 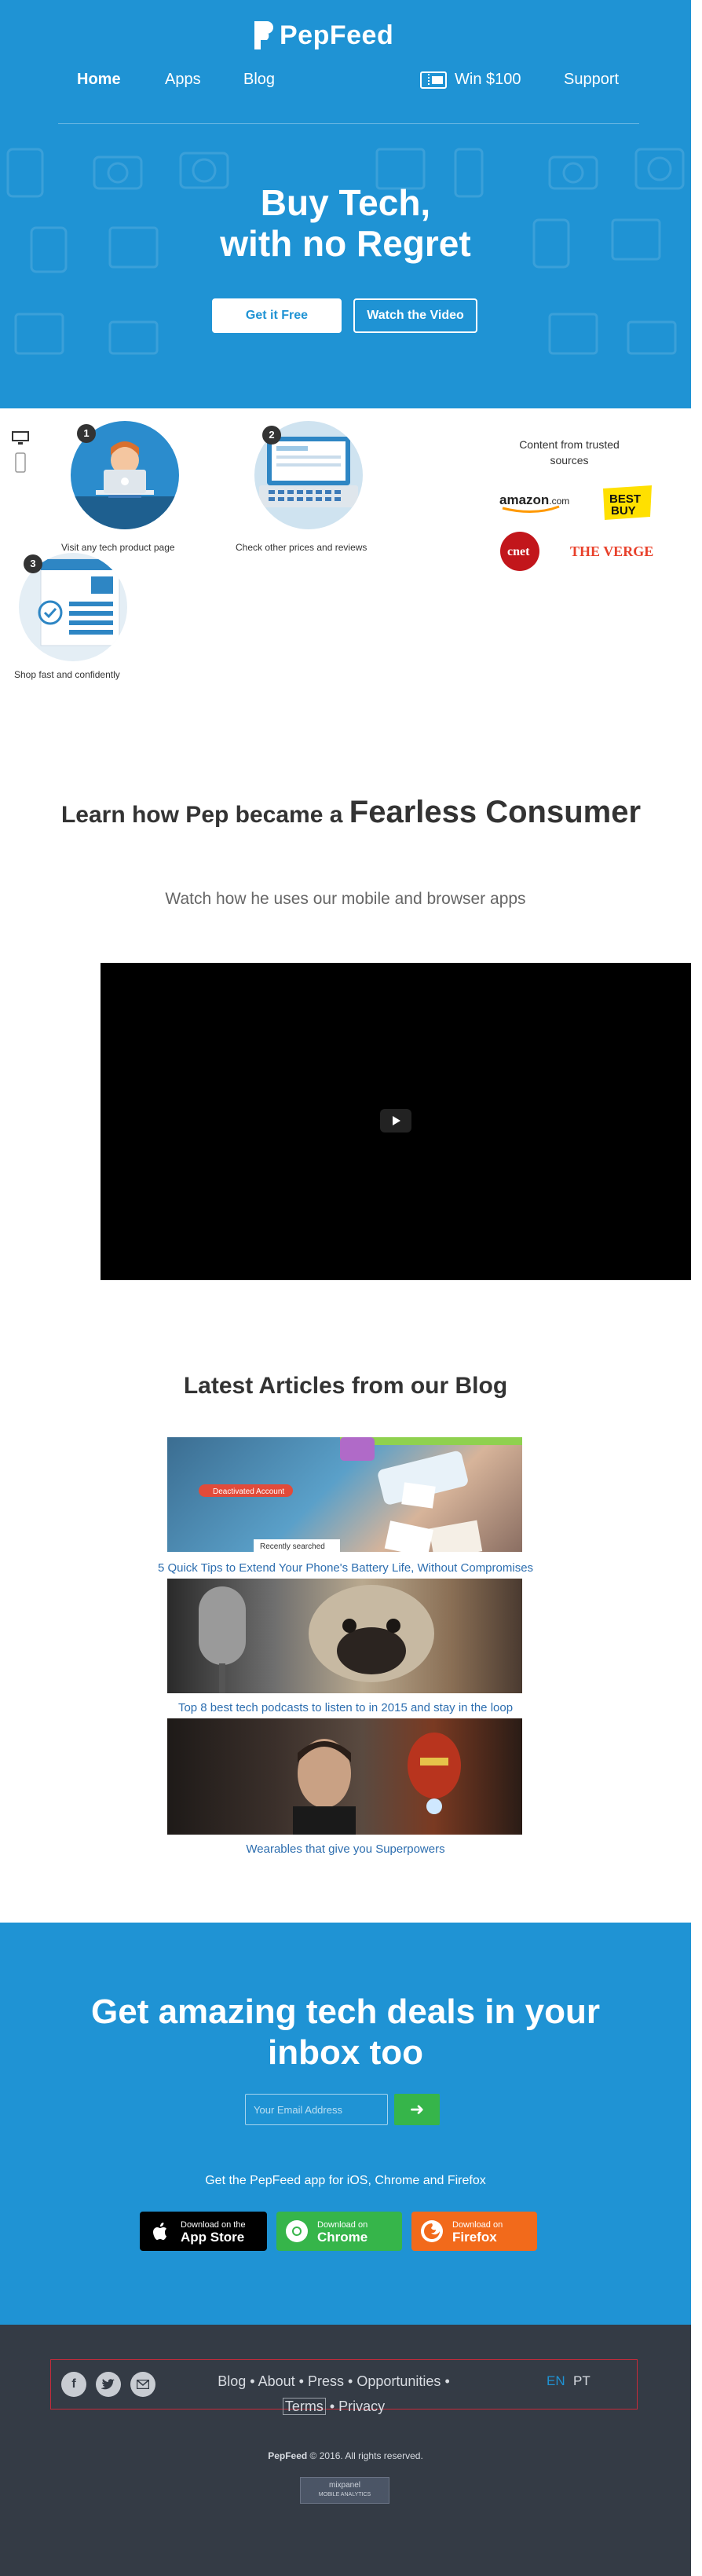 I want to click on nav-divider, so click(x=348, y=124).